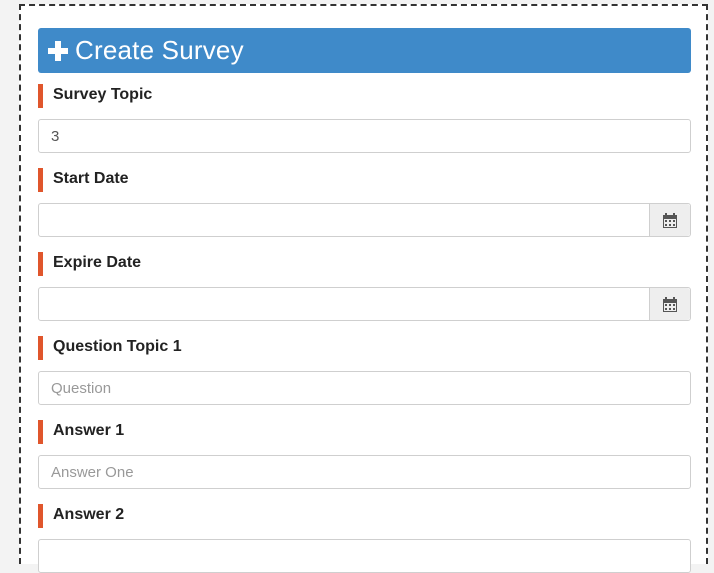 The height and width of the screenshot is (573, 714). I want to click on start-date-picker-button, so click(669, 220).